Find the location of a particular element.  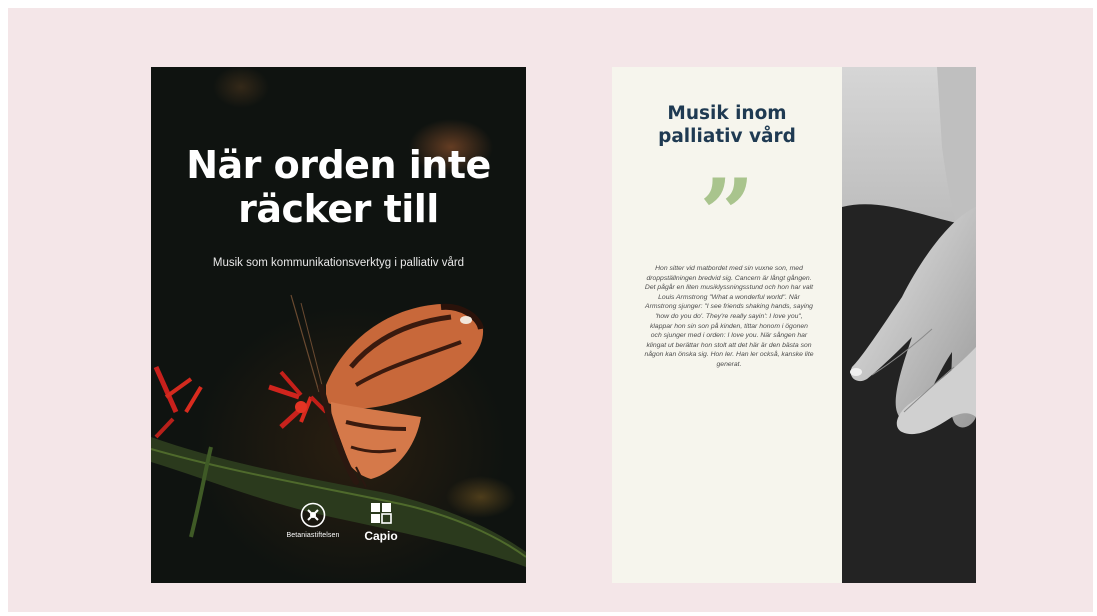

cover-title: När orden inte räcker till is located at coordinates (338, 187).